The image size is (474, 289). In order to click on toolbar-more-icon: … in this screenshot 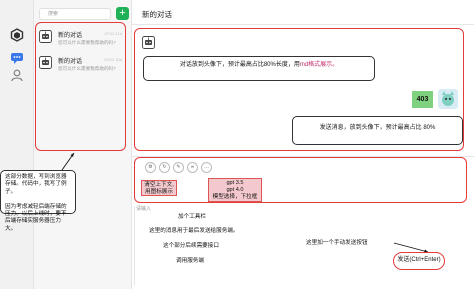, I will do `click(206, 167)`.